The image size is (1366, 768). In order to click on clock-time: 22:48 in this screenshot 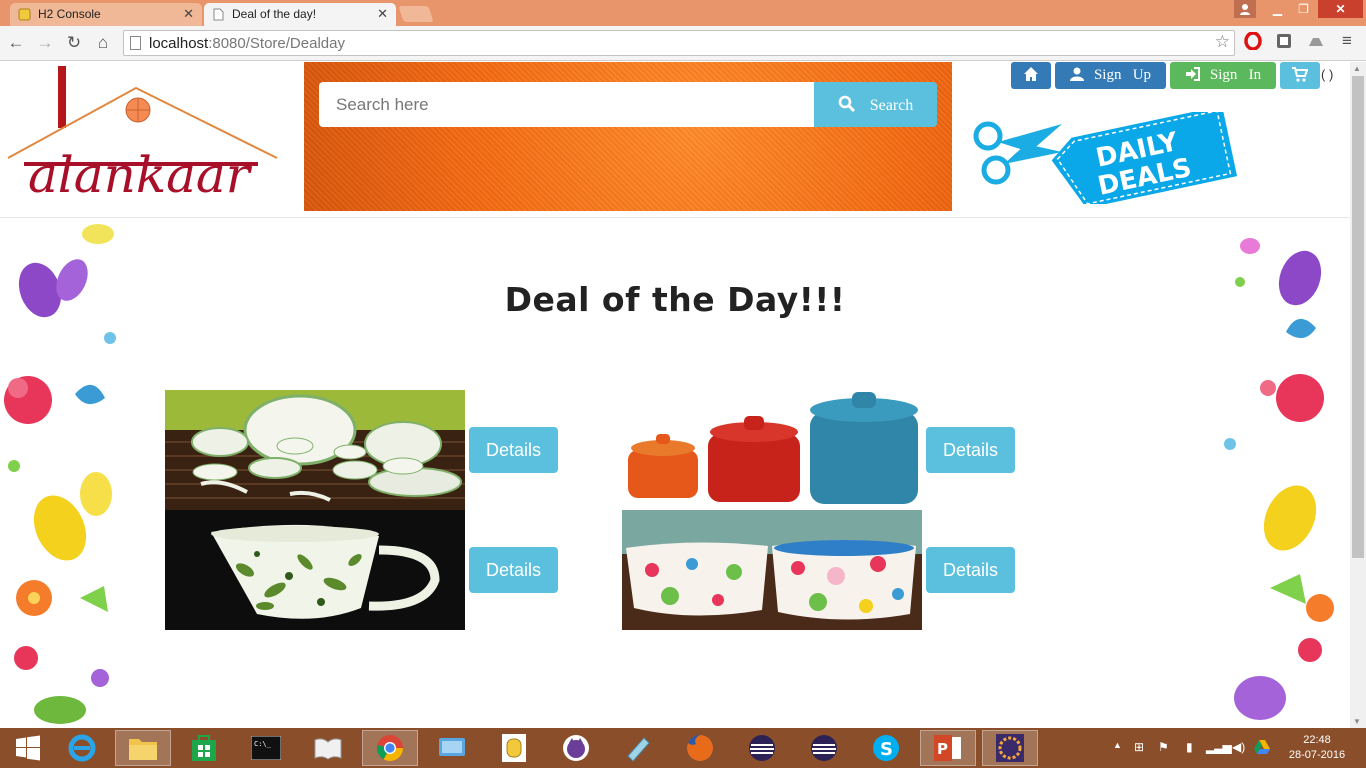, I will do `click(1317, 740)`.